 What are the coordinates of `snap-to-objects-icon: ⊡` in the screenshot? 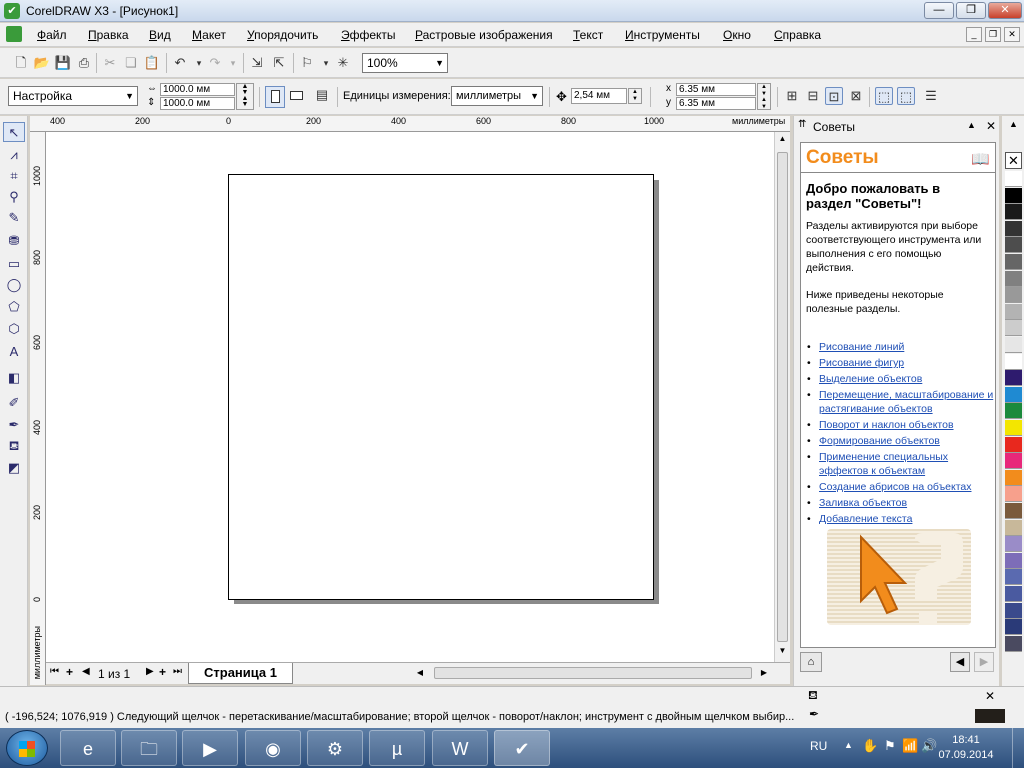 It's located at (834, 96).